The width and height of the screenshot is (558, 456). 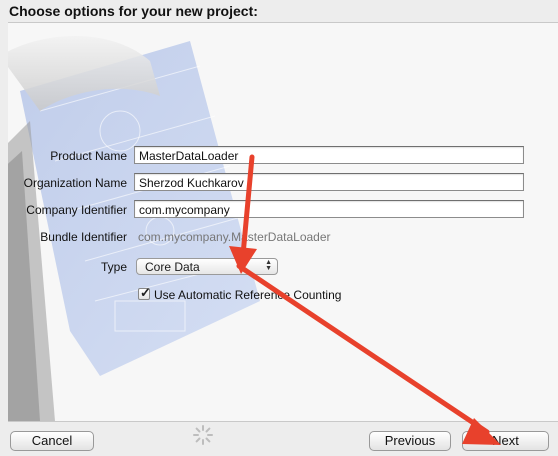 I want to click on checkmark-icon: ✓, so click(x=145, y=292).